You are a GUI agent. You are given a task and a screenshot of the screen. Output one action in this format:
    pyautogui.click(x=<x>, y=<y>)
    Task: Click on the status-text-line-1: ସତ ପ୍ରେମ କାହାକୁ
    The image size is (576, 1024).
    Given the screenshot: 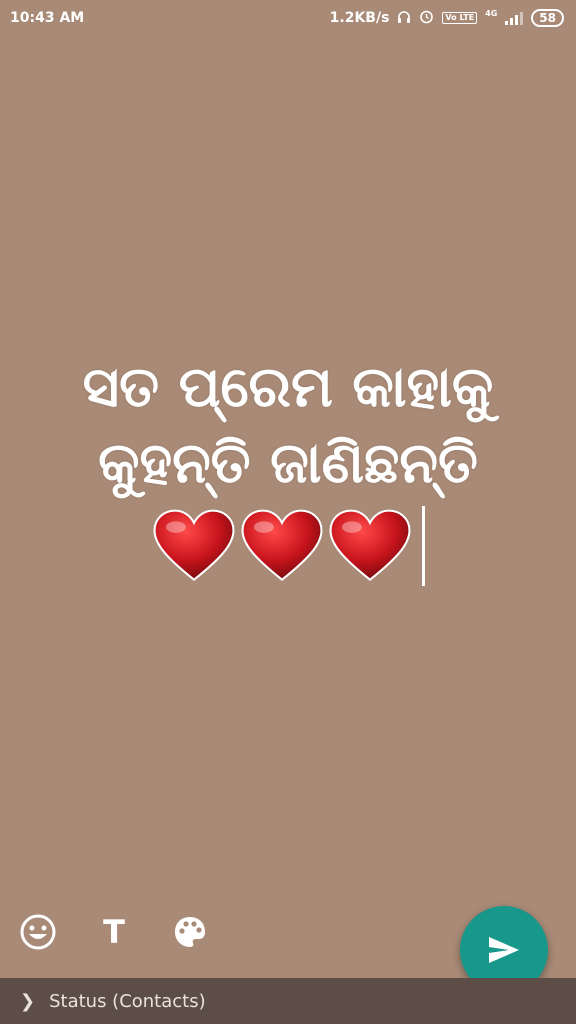 What is the action you would take?
    pyautogui.click(x=288, y=387)
    